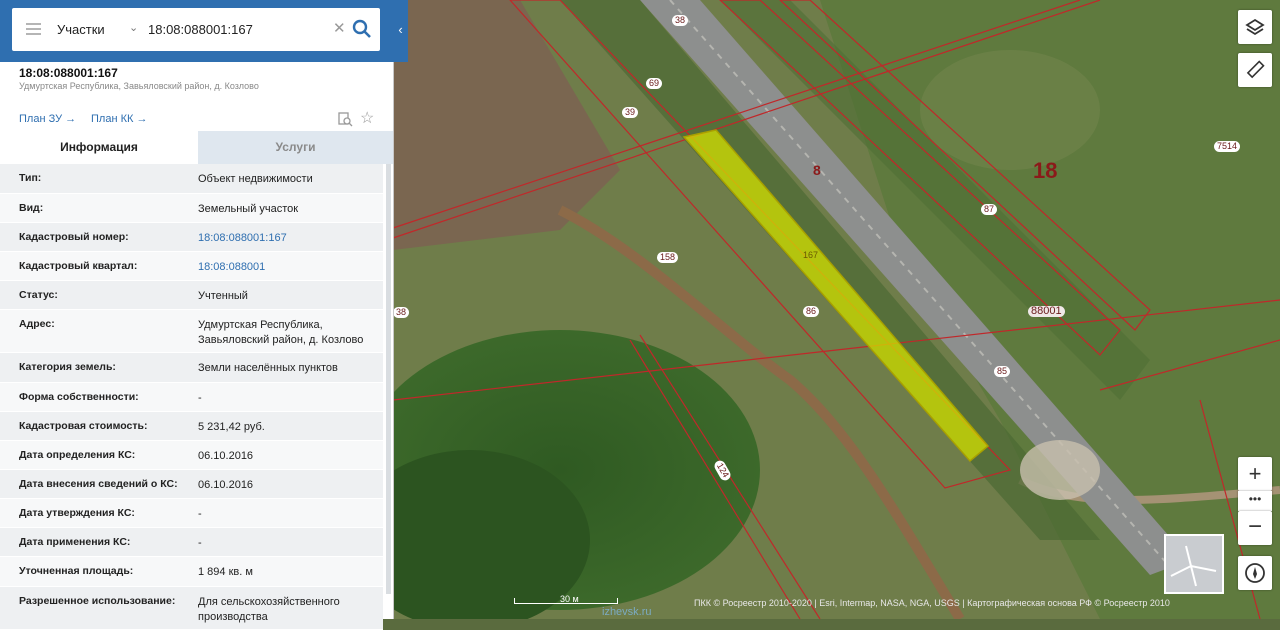 The width and height of the screenshot is (1280, 630). I want to click on geolocation-button, so click(1255, 573).